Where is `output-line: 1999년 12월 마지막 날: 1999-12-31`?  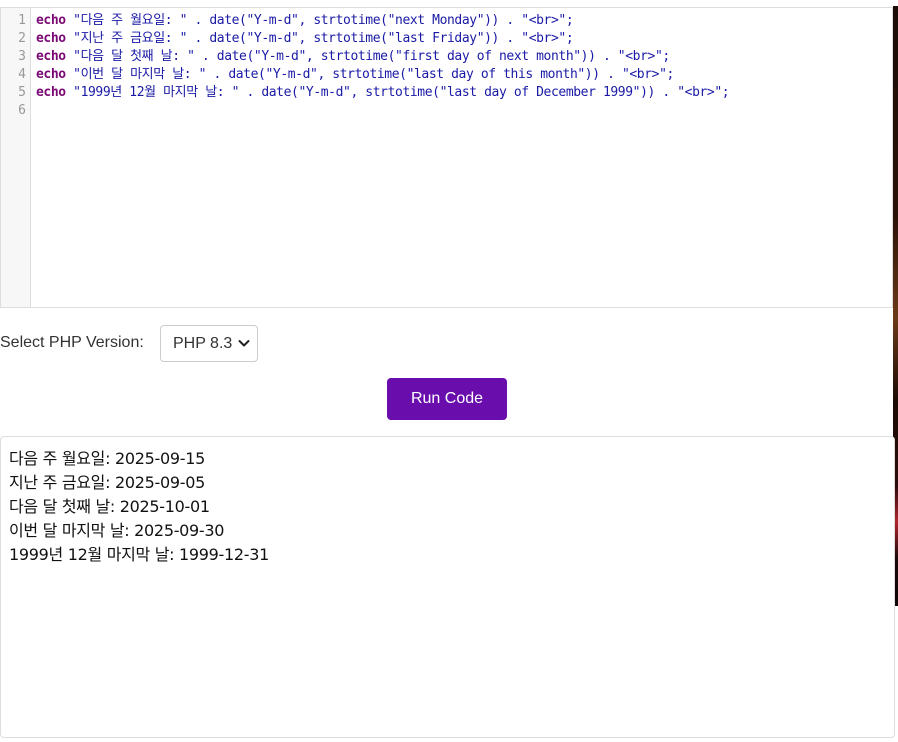 output-line: 1999년 12월 마지막 날: 1999-12-31 is located at coordinates (139, 554).